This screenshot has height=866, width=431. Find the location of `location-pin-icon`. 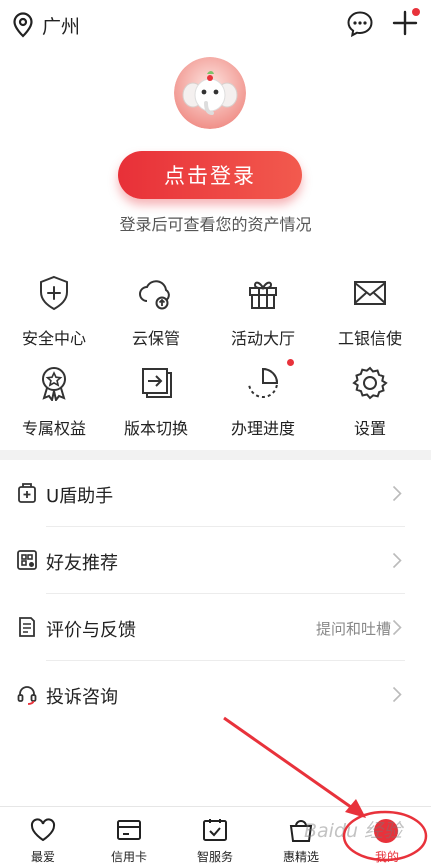

location-pin-icon is located at coordinates (23, 25).